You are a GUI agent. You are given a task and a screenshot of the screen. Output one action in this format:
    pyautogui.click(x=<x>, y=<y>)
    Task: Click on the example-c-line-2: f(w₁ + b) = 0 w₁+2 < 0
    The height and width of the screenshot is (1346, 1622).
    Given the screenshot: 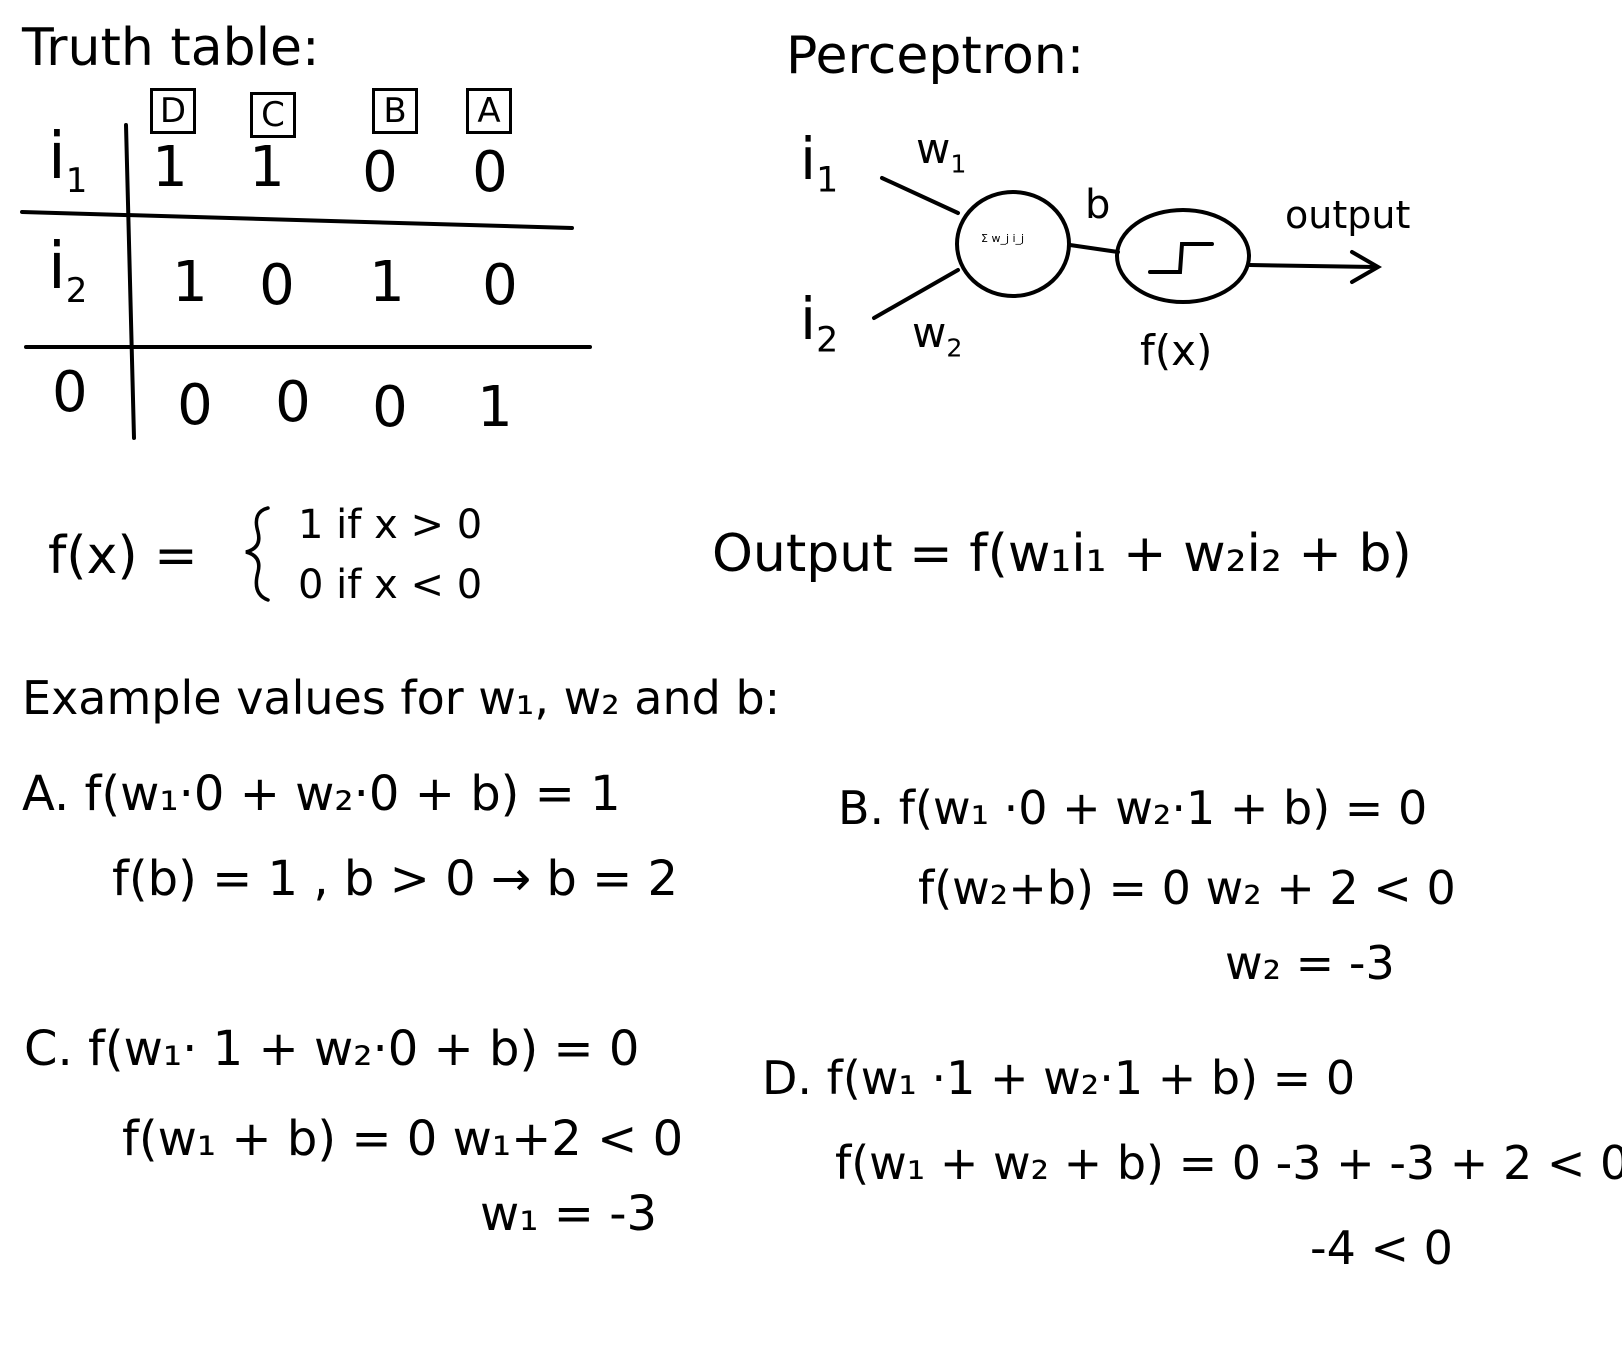 What is the action you would take?
    pyautogui.click(x=403, y=1139)
    